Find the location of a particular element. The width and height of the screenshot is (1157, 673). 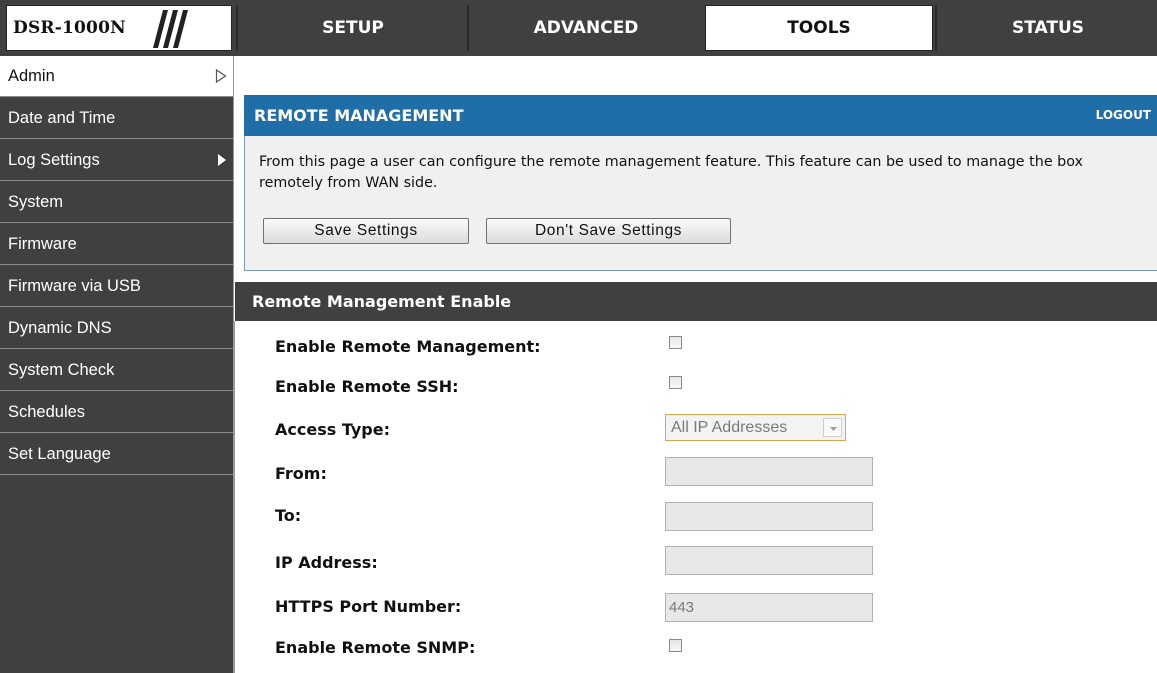

logout-link: LOGOUT is located at coordinates (1123, 115).